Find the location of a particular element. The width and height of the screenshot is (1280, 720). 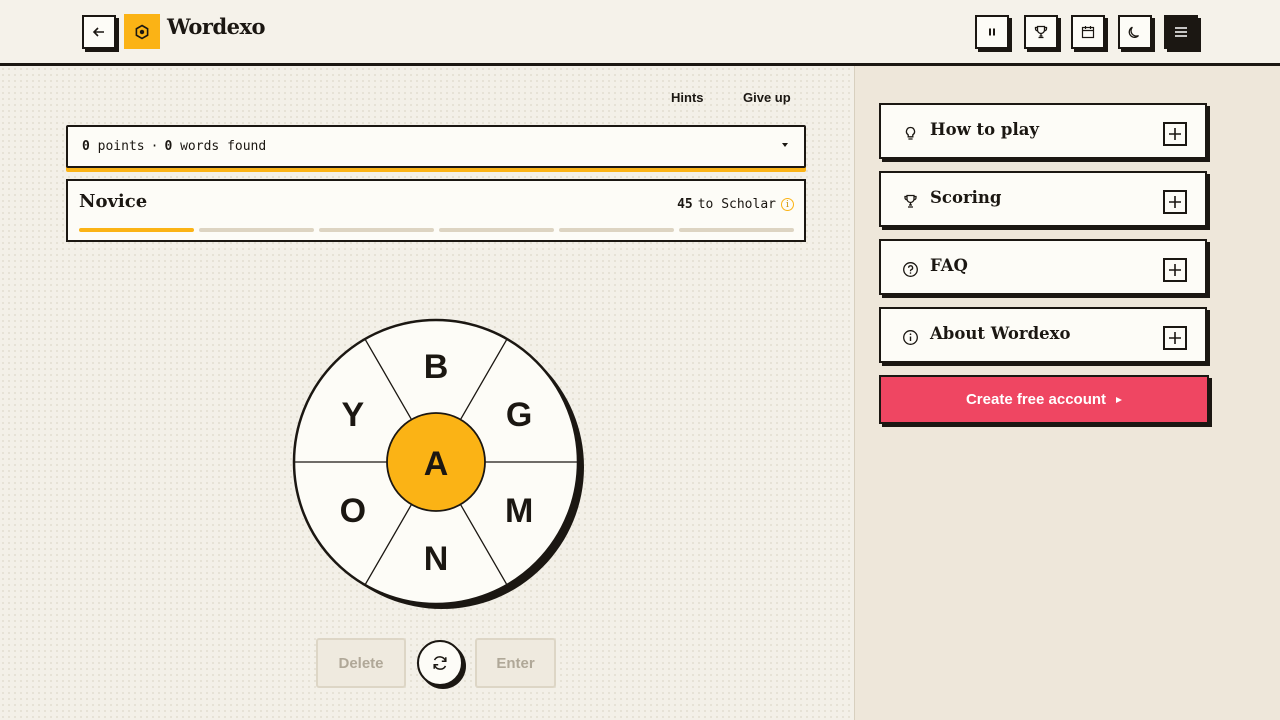

accordion-label: How to play is located at coordinates (984, 129).